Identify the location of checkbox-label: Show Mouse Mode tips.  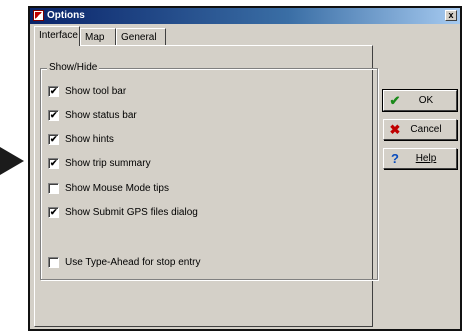
(117, 188).